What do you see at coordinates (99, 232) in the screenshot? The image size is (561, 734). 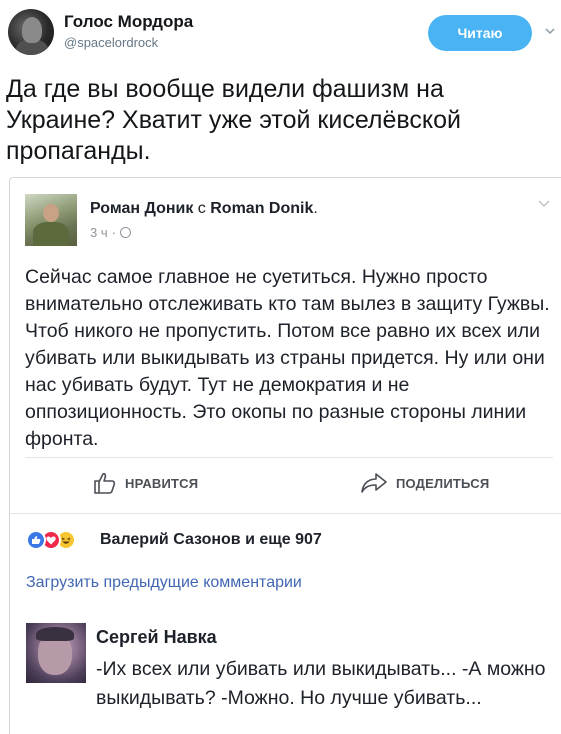 I see `post-time: 3 ч` at bounding box center [99, 232].